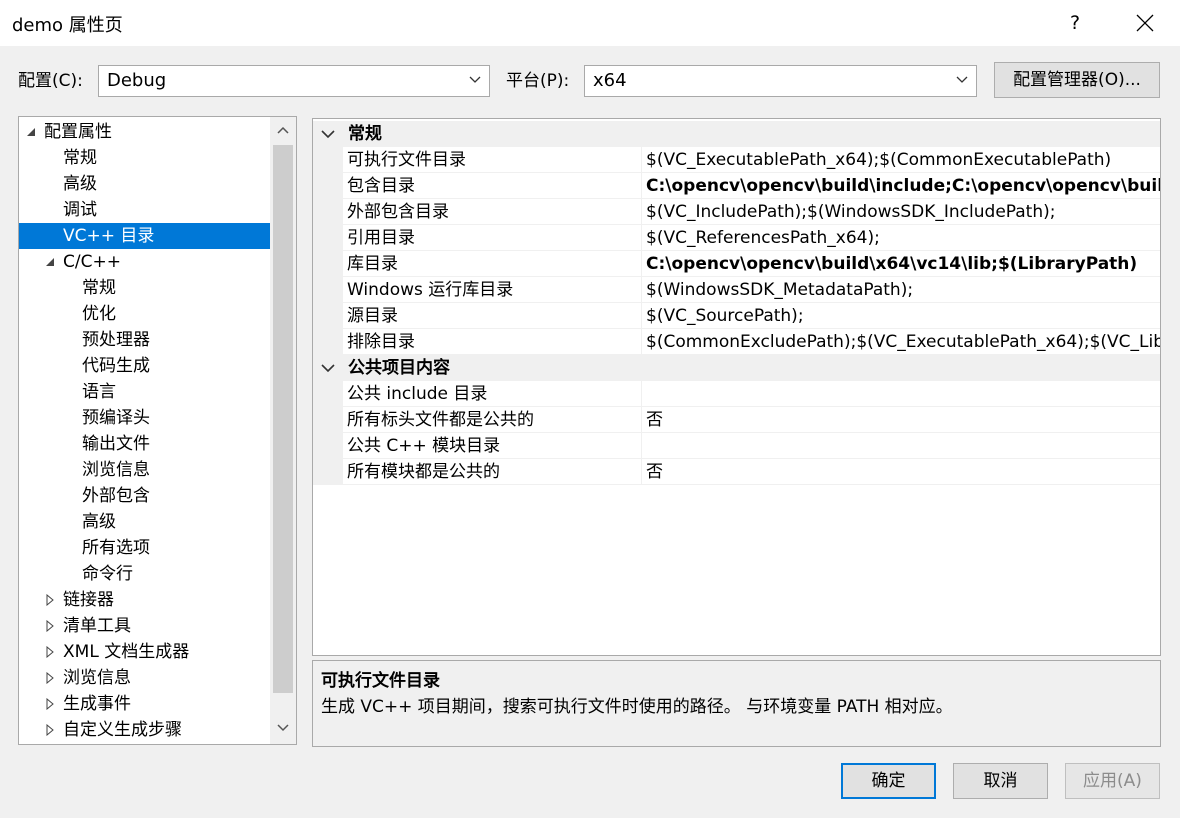 The height and width of the screenshot is (818, 1180). What do you see at coordinates (144, 132) in the screenshot?
I see `tree-item: 配置属性` at bounding box center [144, 132].